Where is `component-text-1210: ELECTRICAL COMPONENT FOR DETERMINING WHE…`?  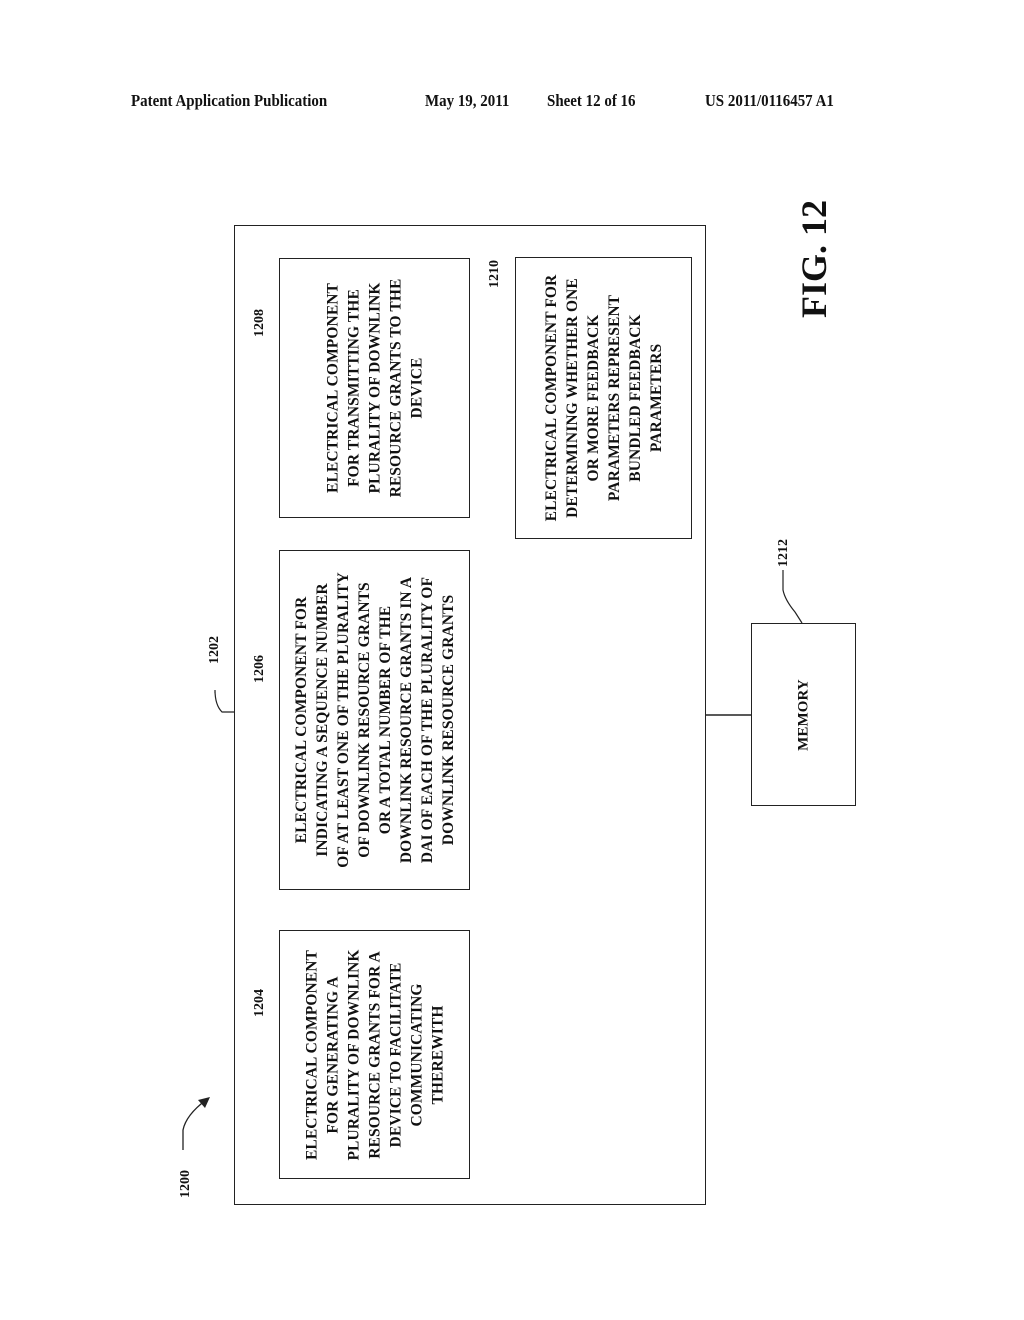
component-text-1210: ELECTRICAL COMPONENT FOR DETERMINING WHE… is located at coordinates (603, 398).